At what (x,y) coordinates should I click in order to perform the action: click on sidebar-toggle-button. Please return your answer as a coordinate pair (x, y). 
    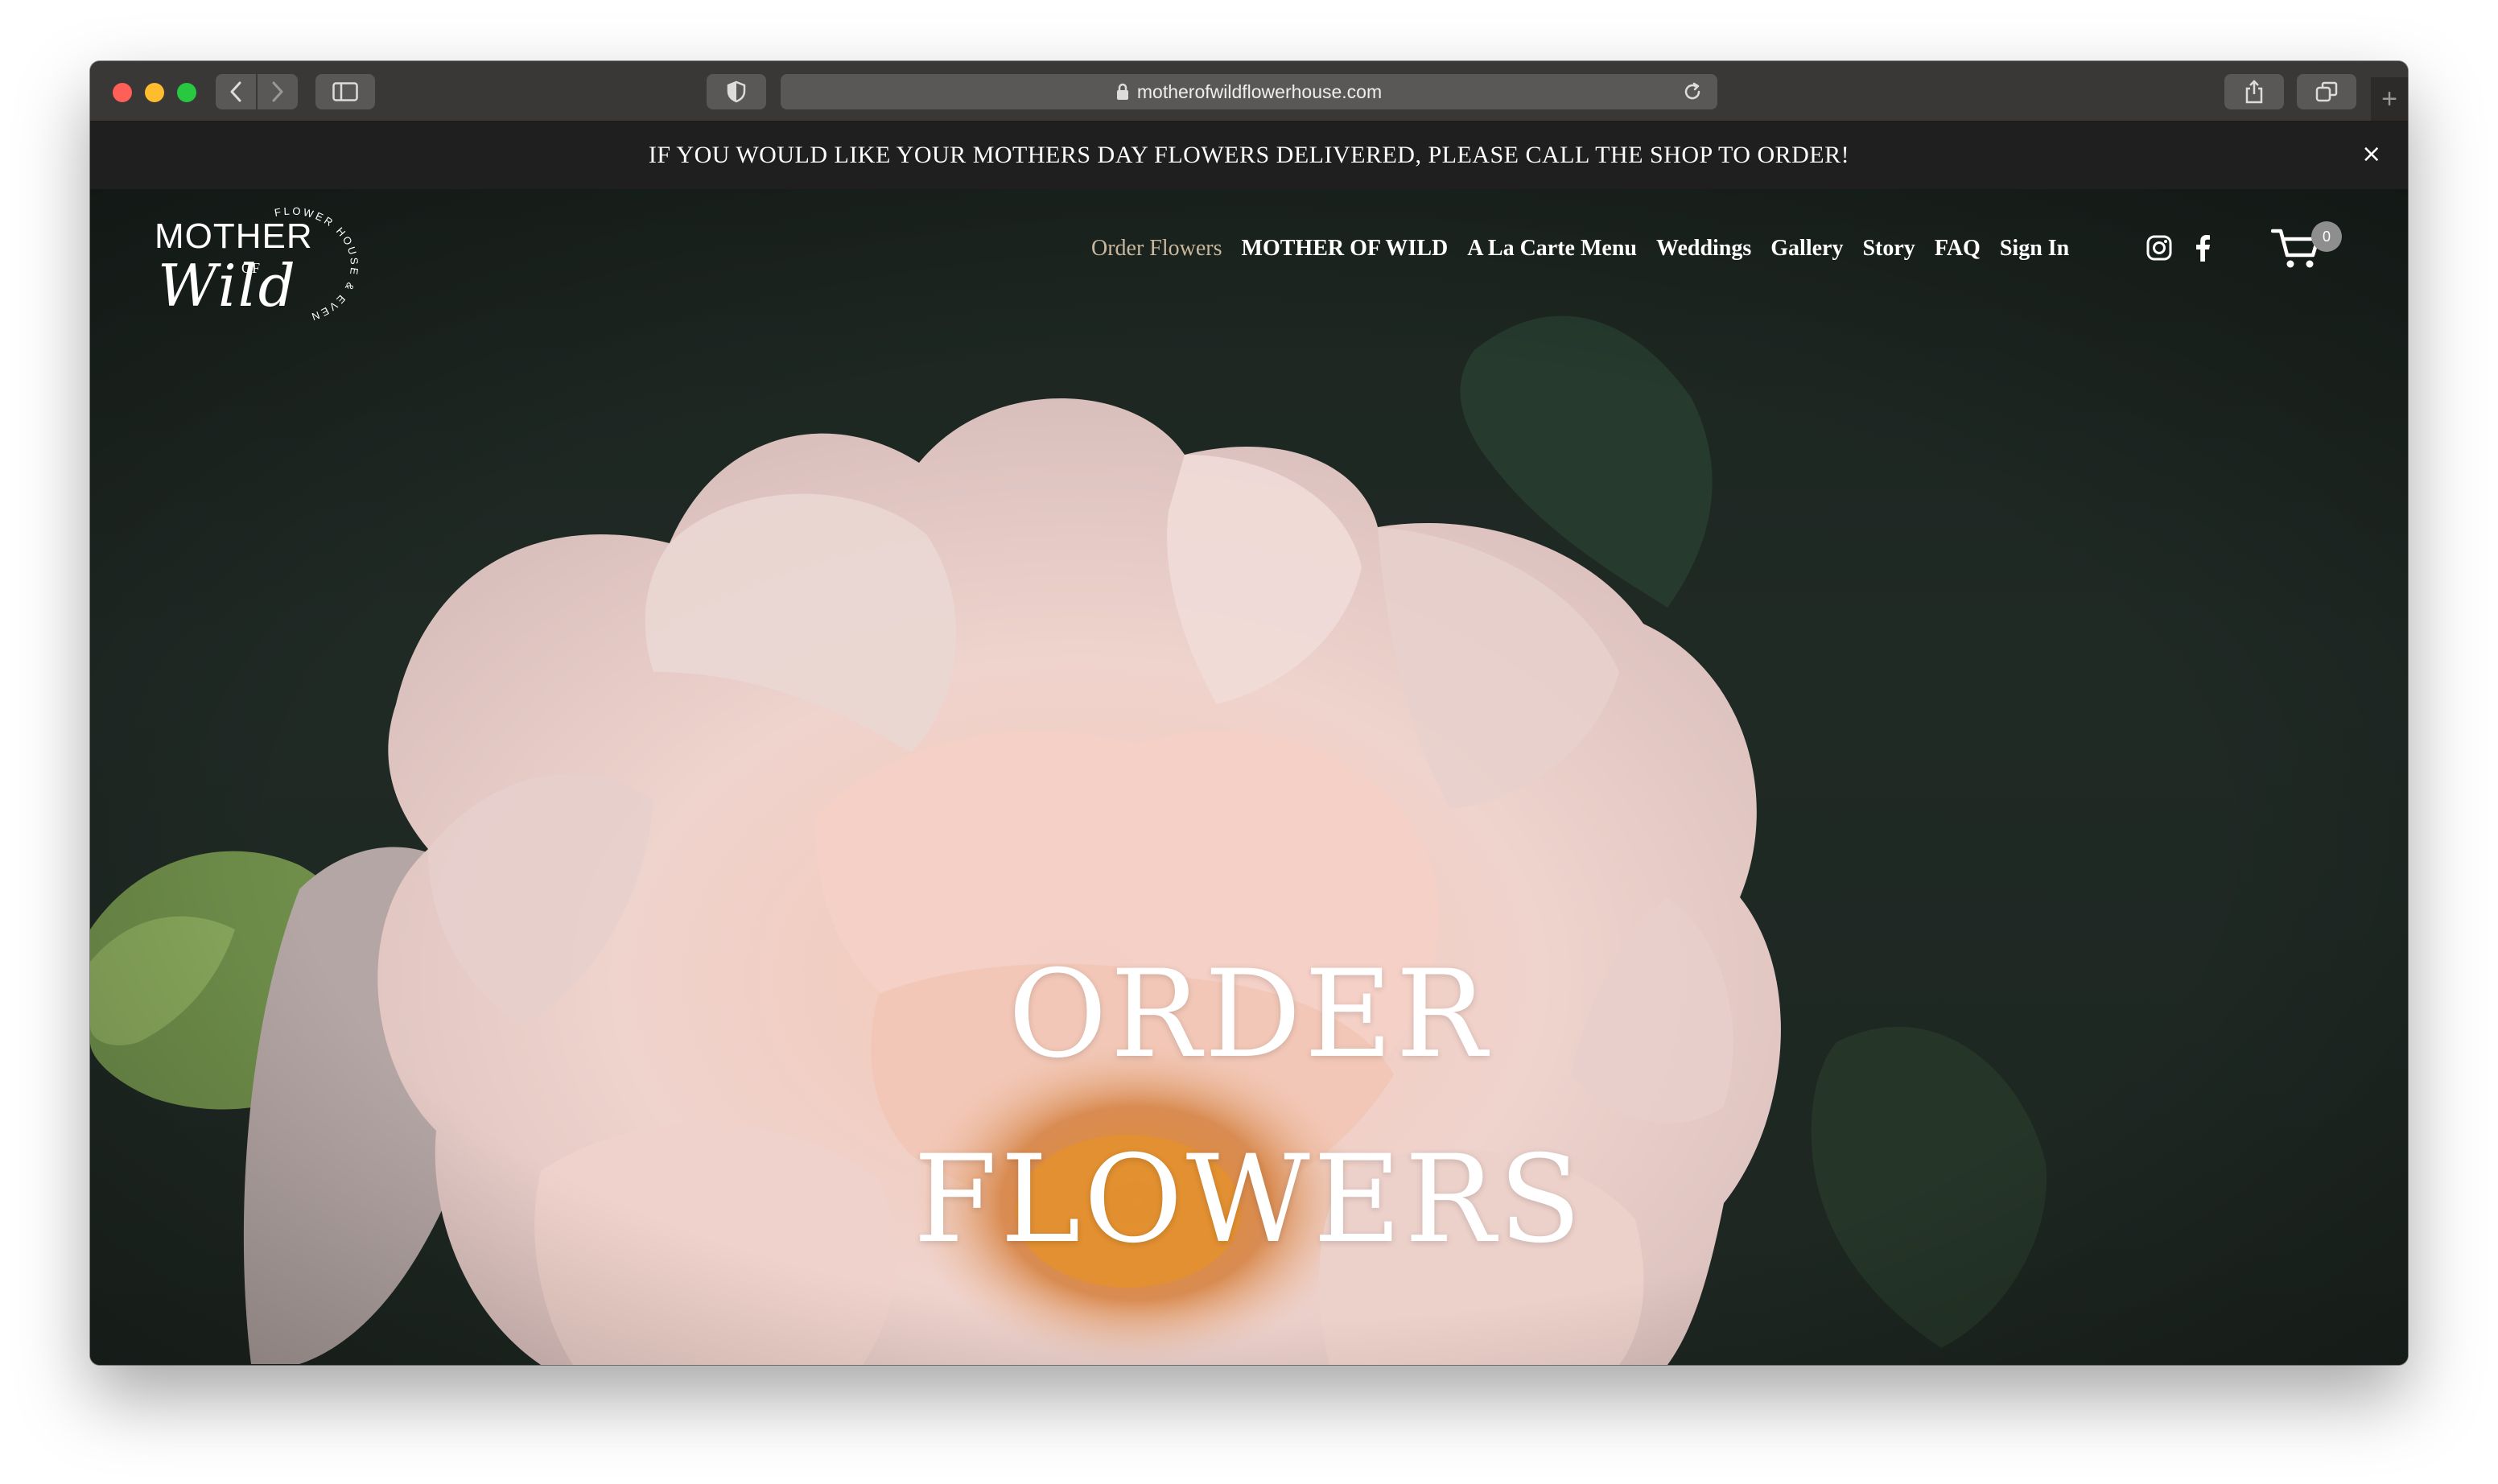
    Looking at the image, I should click on (345, 92).